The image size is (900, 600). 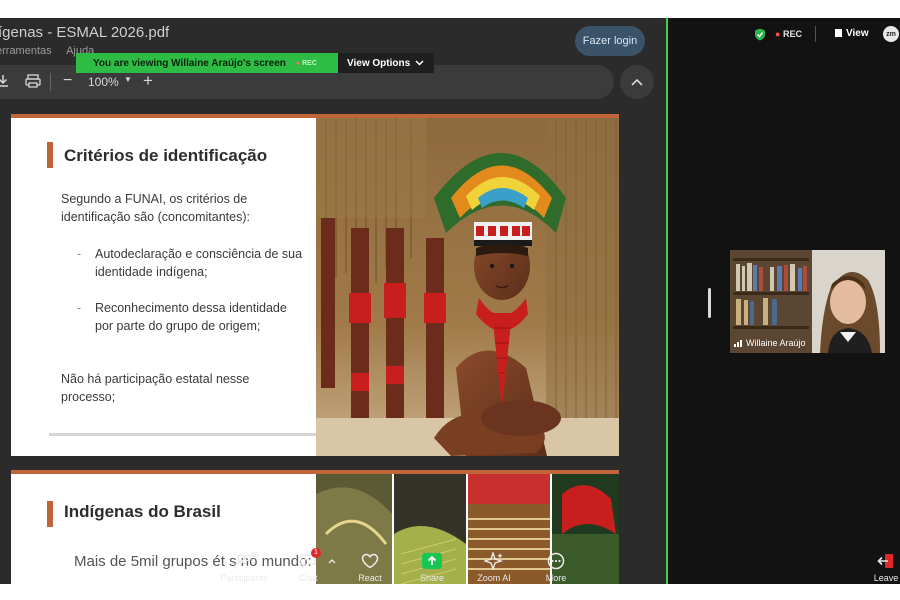 I want to click on slide-title: Critérios de identificação, so click(x=166, y=155).